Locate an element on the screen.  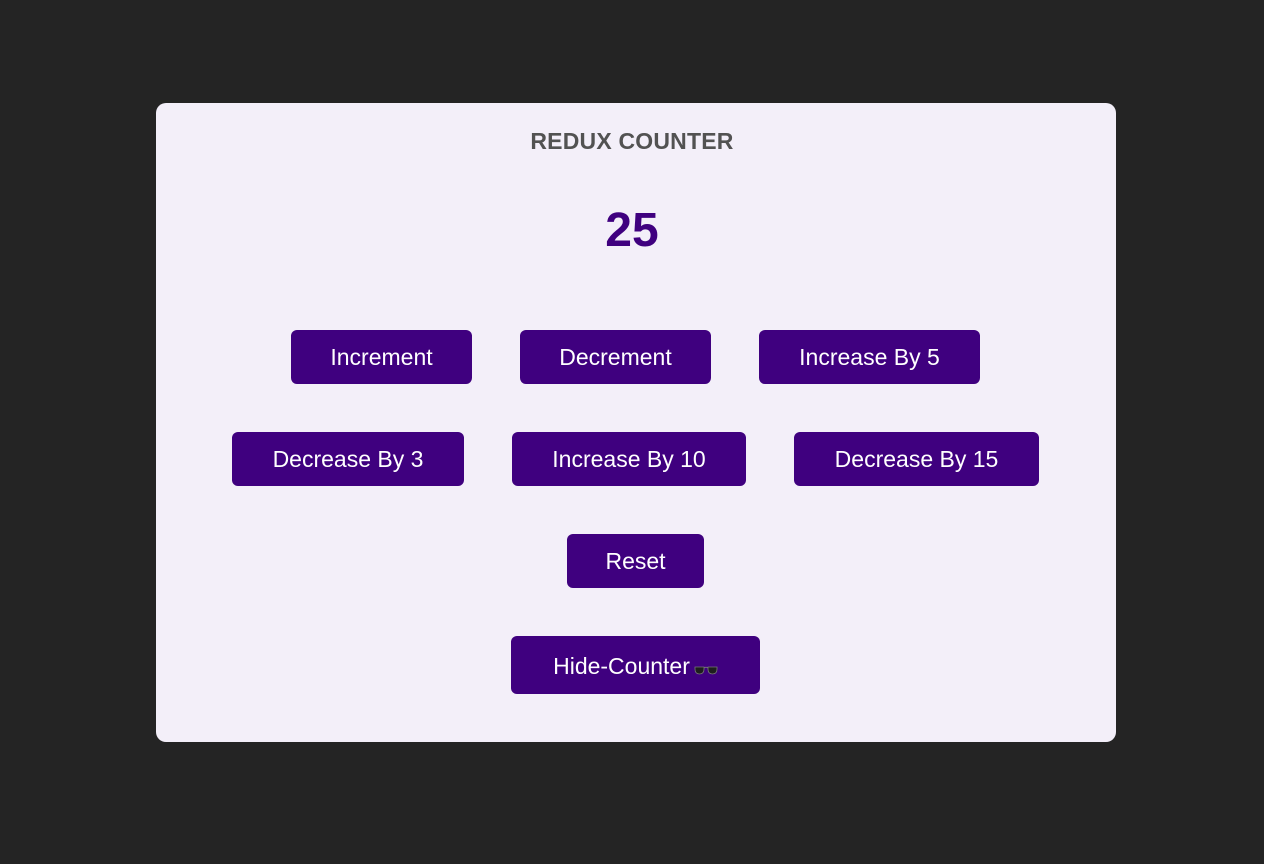
reset-button: Reset is located at coordinates (635, 561).